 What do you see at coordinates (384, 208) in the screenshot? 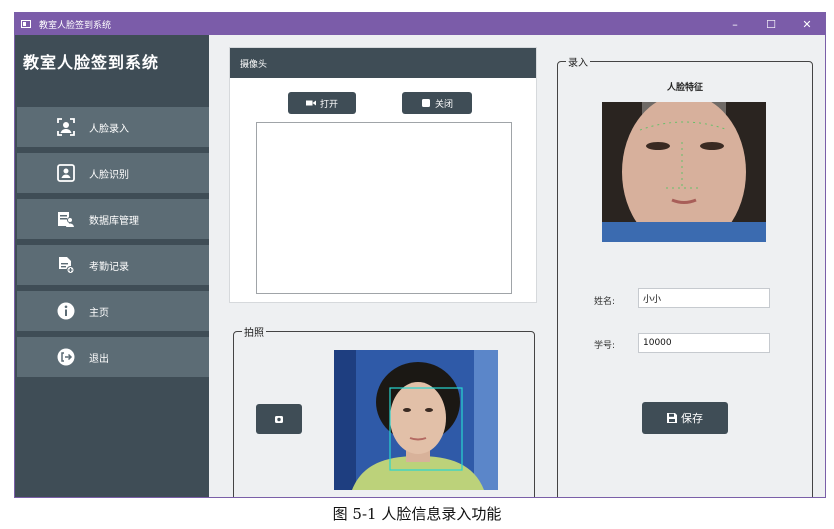
I see `camera-video-area` at bounding box center [384, 208].